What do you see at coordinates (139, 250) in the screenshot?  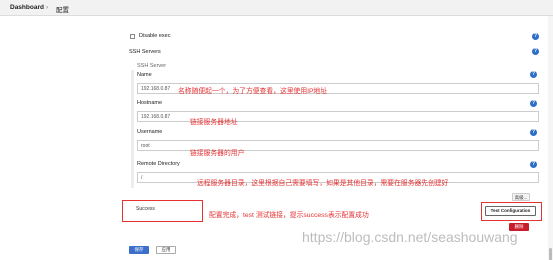 I see `save-button: 保存` at bounding box center [139, 250].